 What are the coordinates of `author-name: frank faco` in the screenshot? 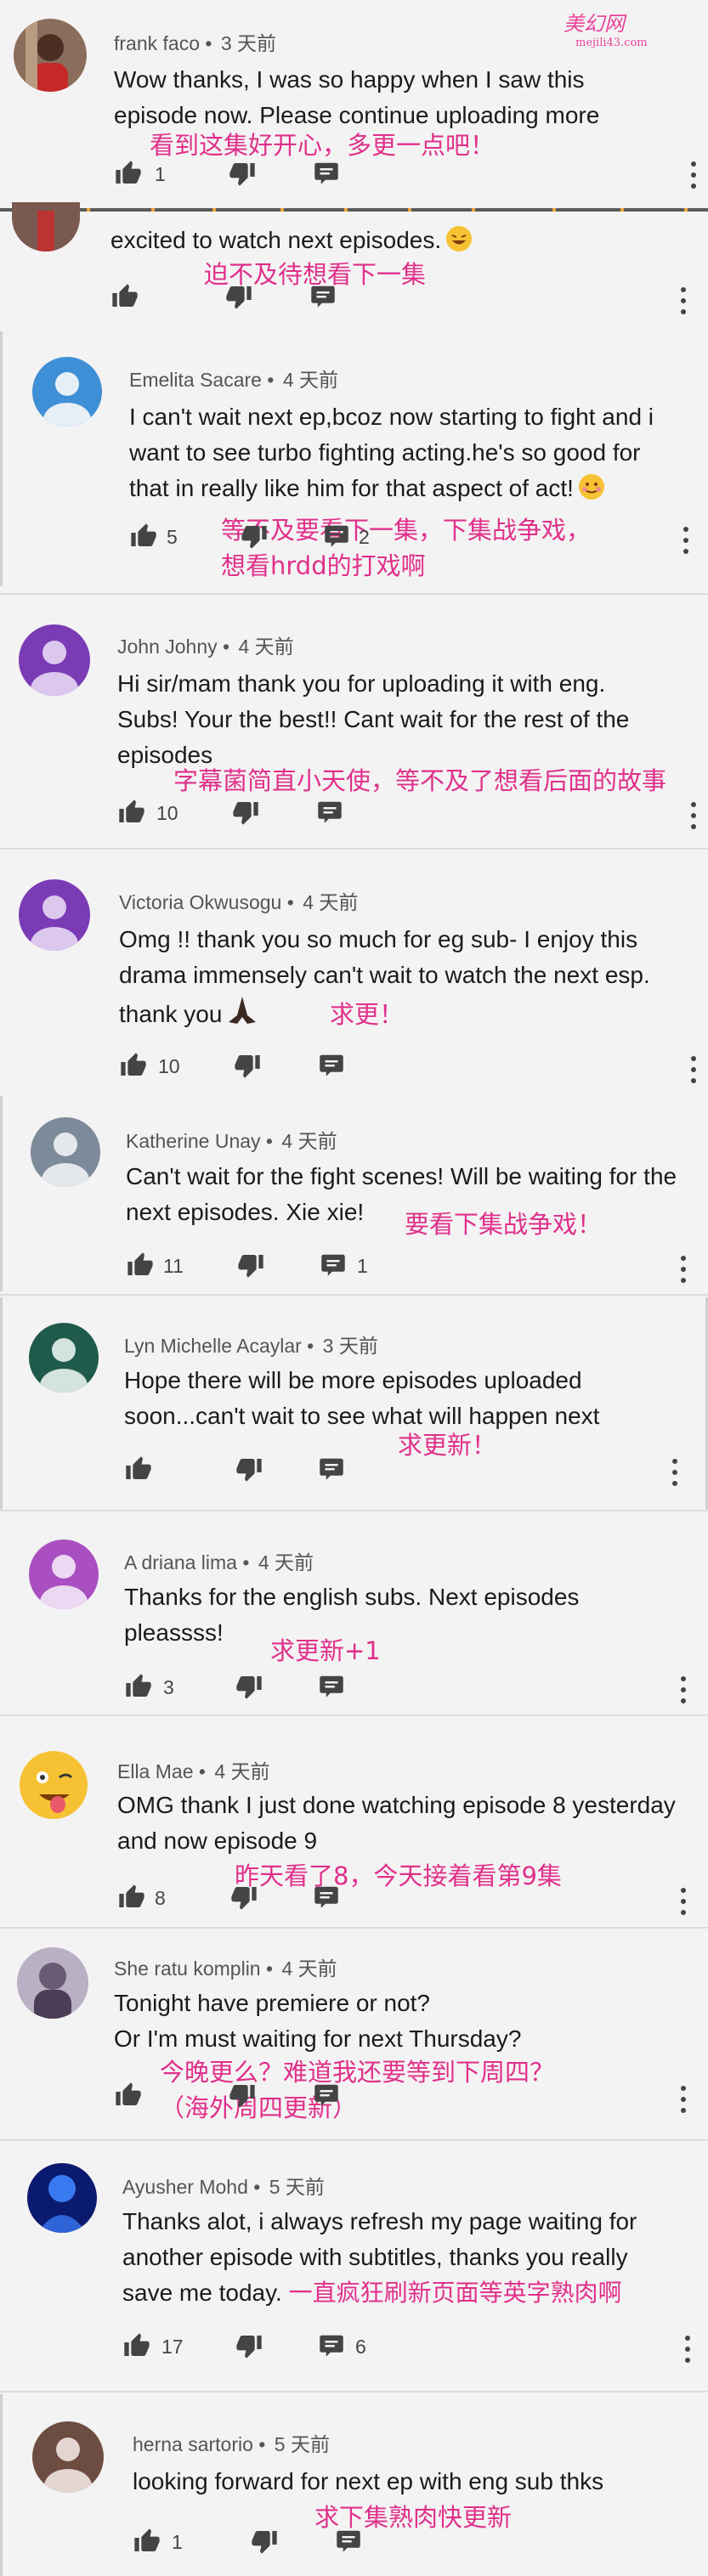 It's located at (157, 43).